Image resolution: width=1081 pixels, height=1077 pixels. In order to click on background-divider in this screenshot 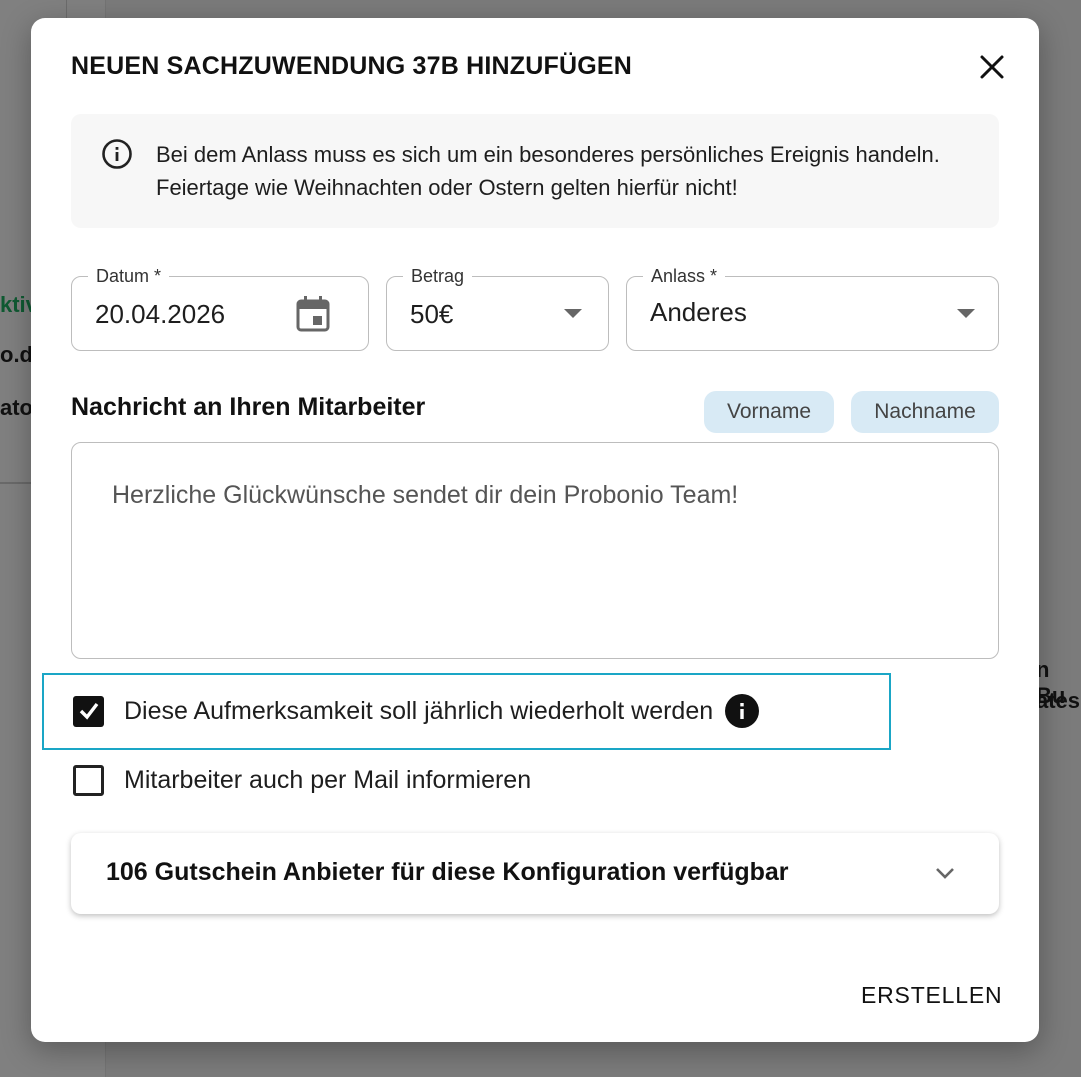, I will do `click(16, 483)`.